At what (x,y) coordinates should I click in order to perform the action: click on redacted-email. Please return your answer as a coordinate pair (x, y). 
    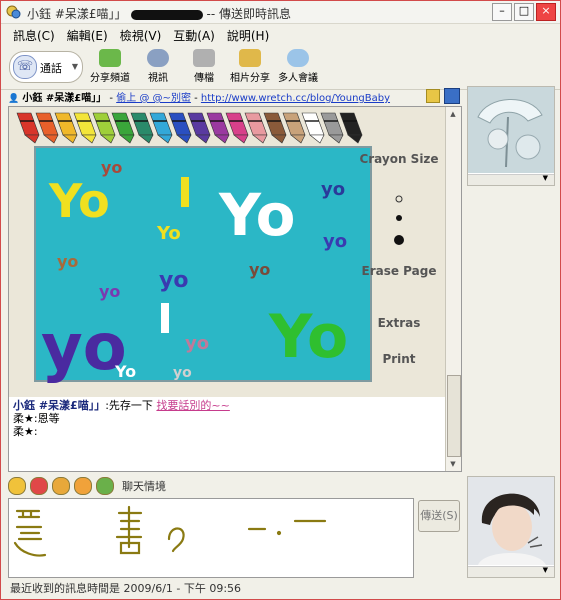
    Looking at the image, I should click on (166, 14).